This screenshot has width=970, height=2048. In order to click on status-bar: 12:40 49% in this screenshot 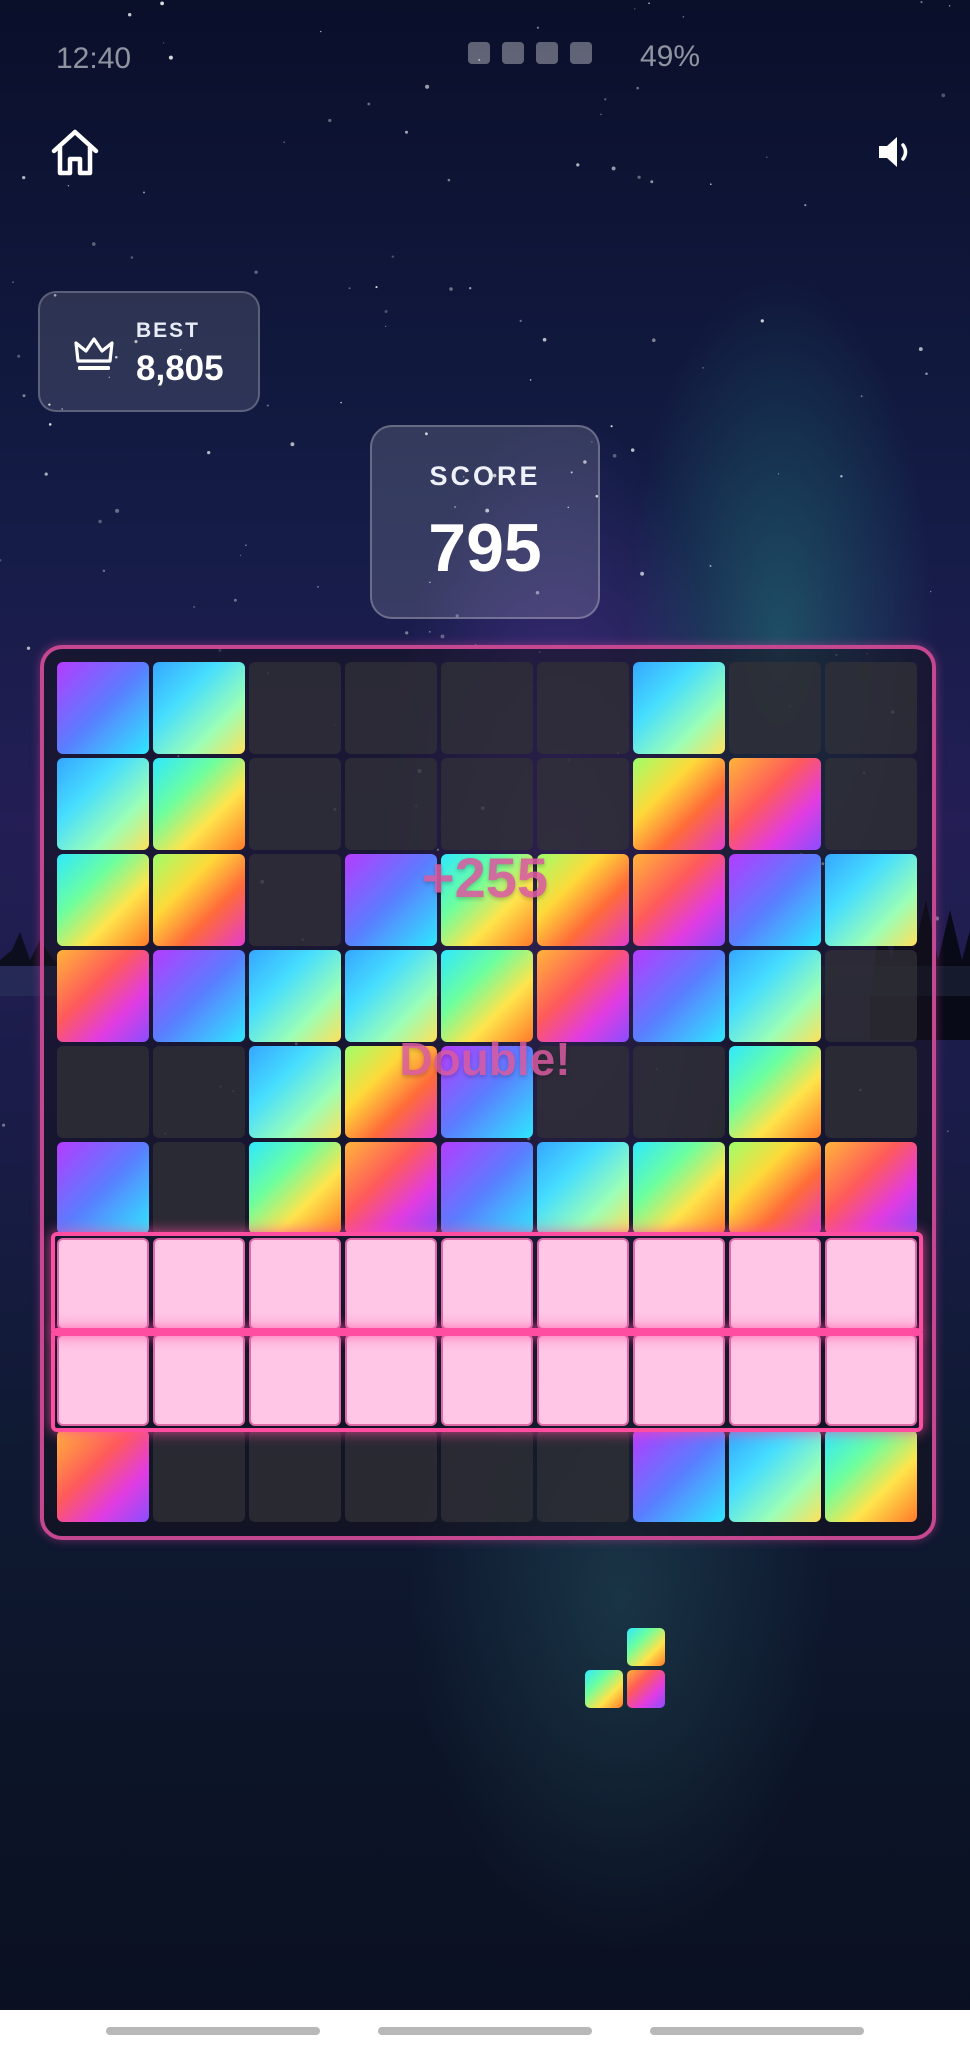, I will do `click(485, 60)`.